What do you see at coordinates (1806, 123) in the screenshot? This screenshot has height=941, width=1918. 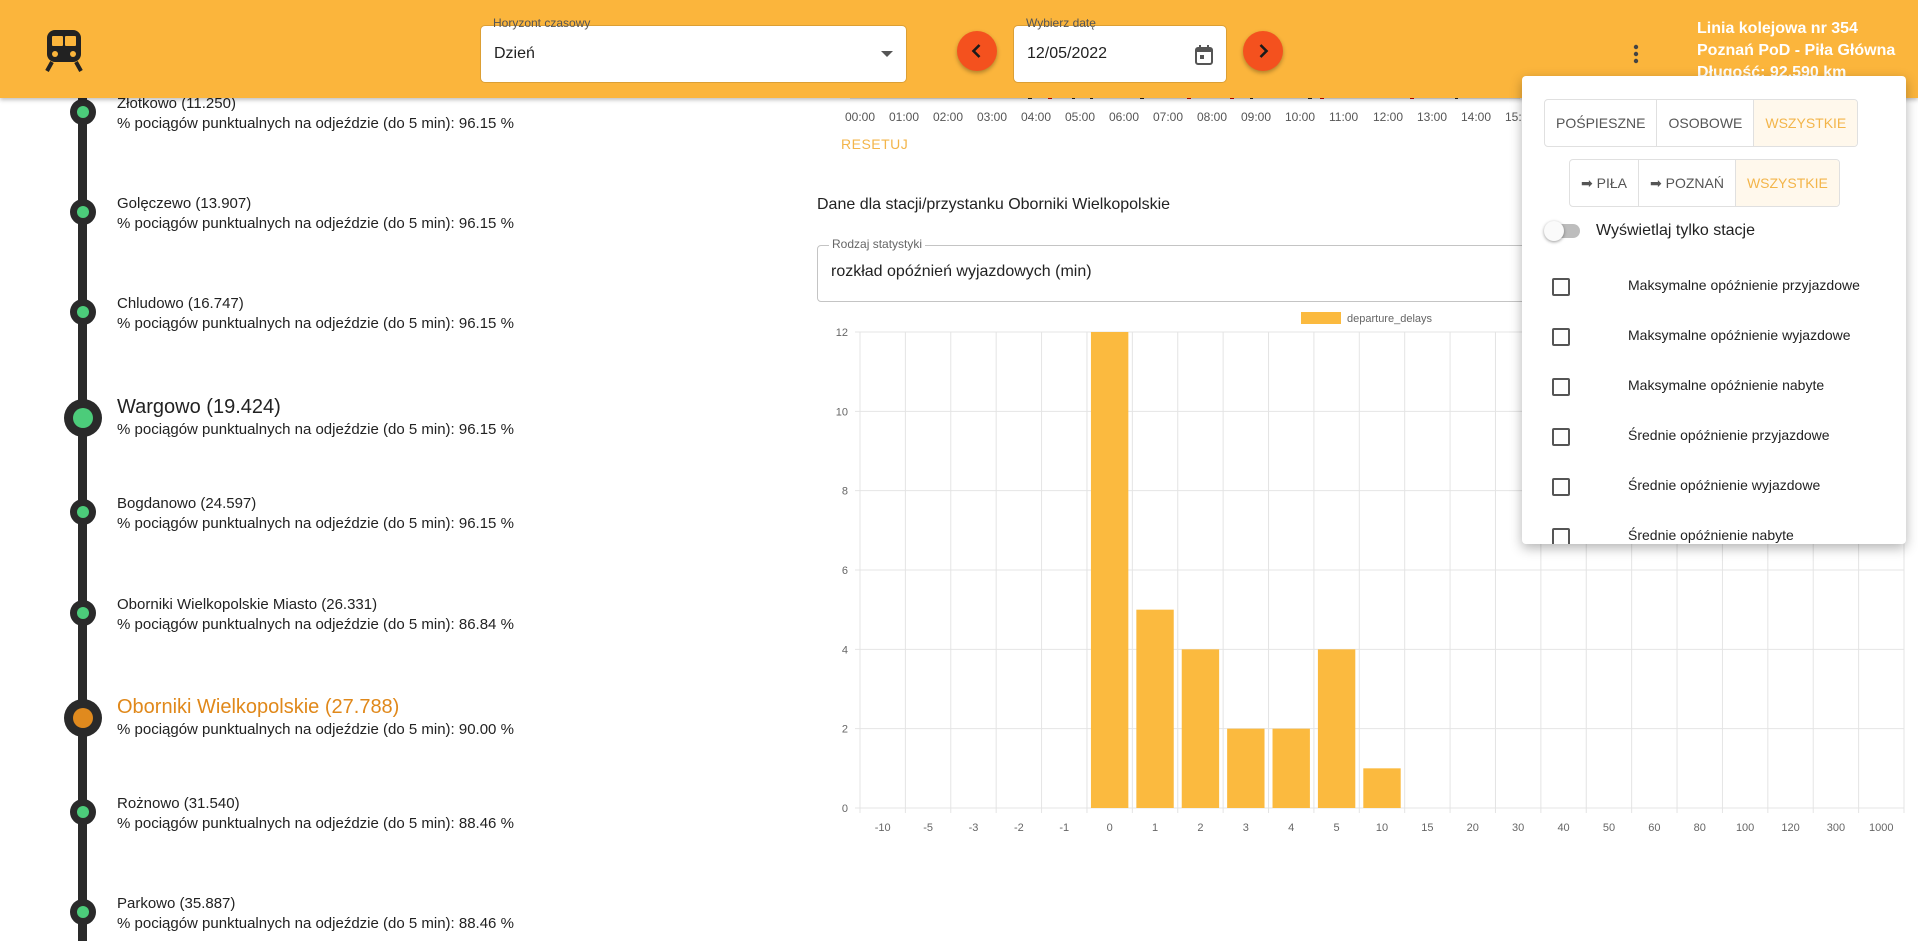 I see `train-type-all: WSZYSTKIE` at bounding box center [1806, 123].